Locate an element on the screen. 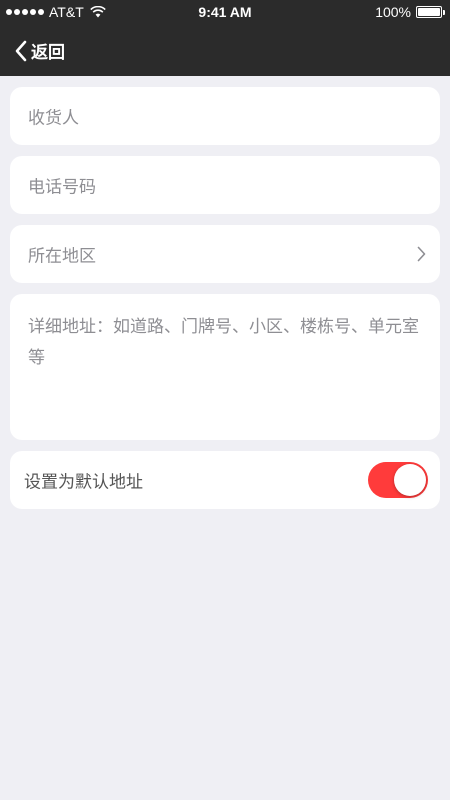  status-bar: AT&T 9:41 AM 100% is located at coordinates (225, 12).